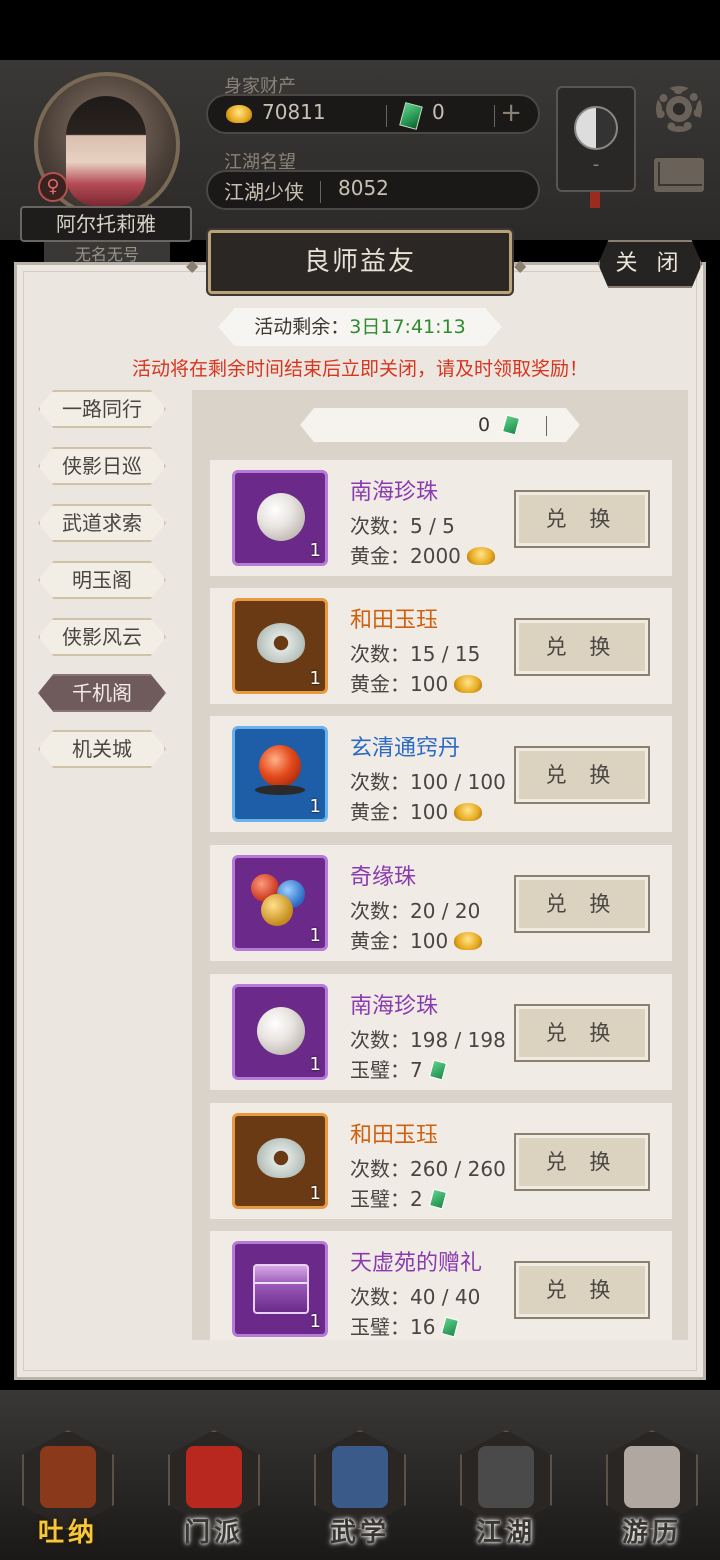 The width and height of the screenshot is (720, 1560). I want to click on mail-icon, so click(679, 175).